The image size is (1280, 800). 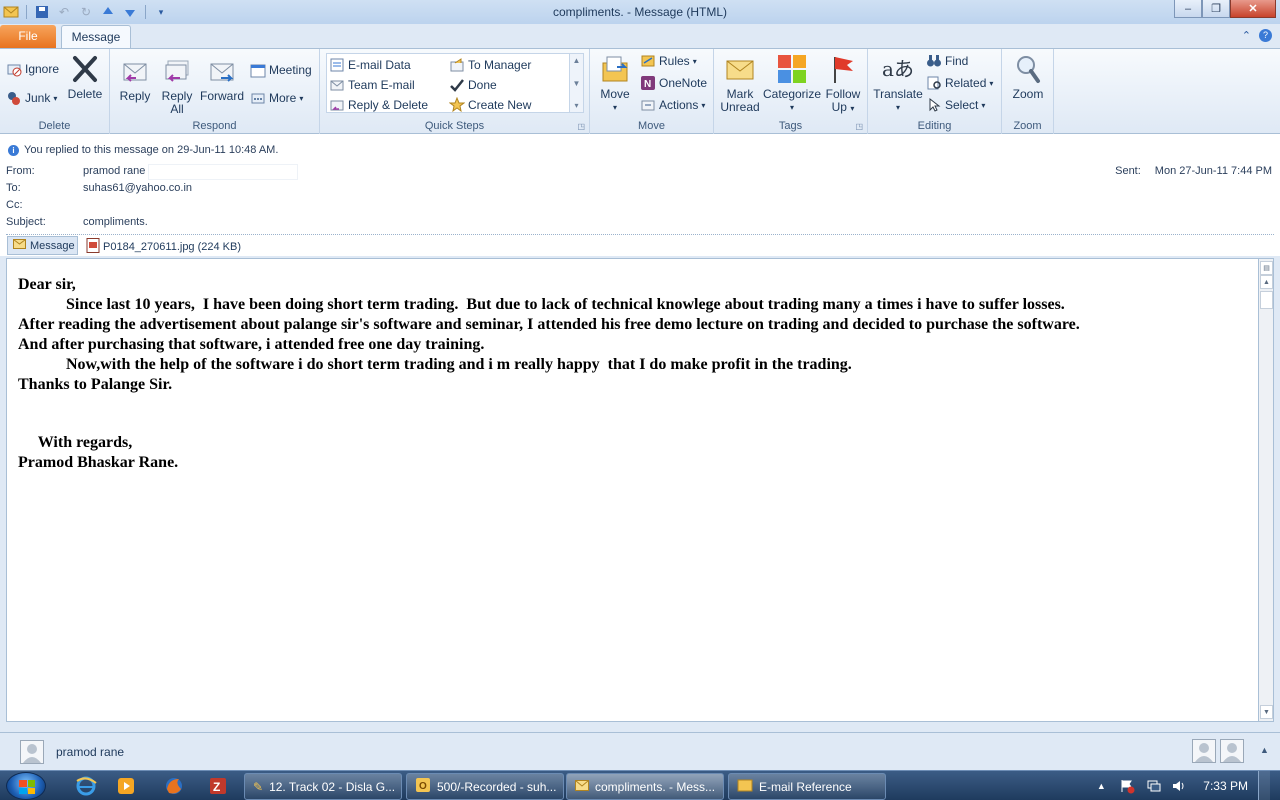 I want to click on from-value: pramod rane, so click(x=114, y=171).